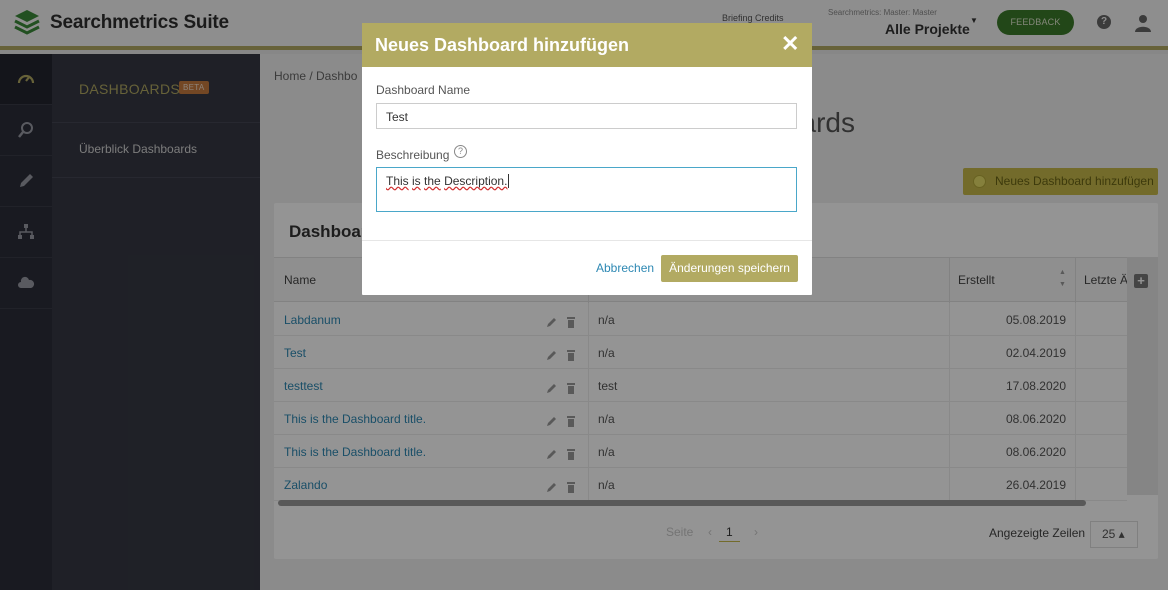 The height and width of the screenshot is (590, 1168). What do you see at coordinates (423, 90) in the screenshot?
I see `dashboard-name-label: Dashboard Name` at bounding box center [423, 90].